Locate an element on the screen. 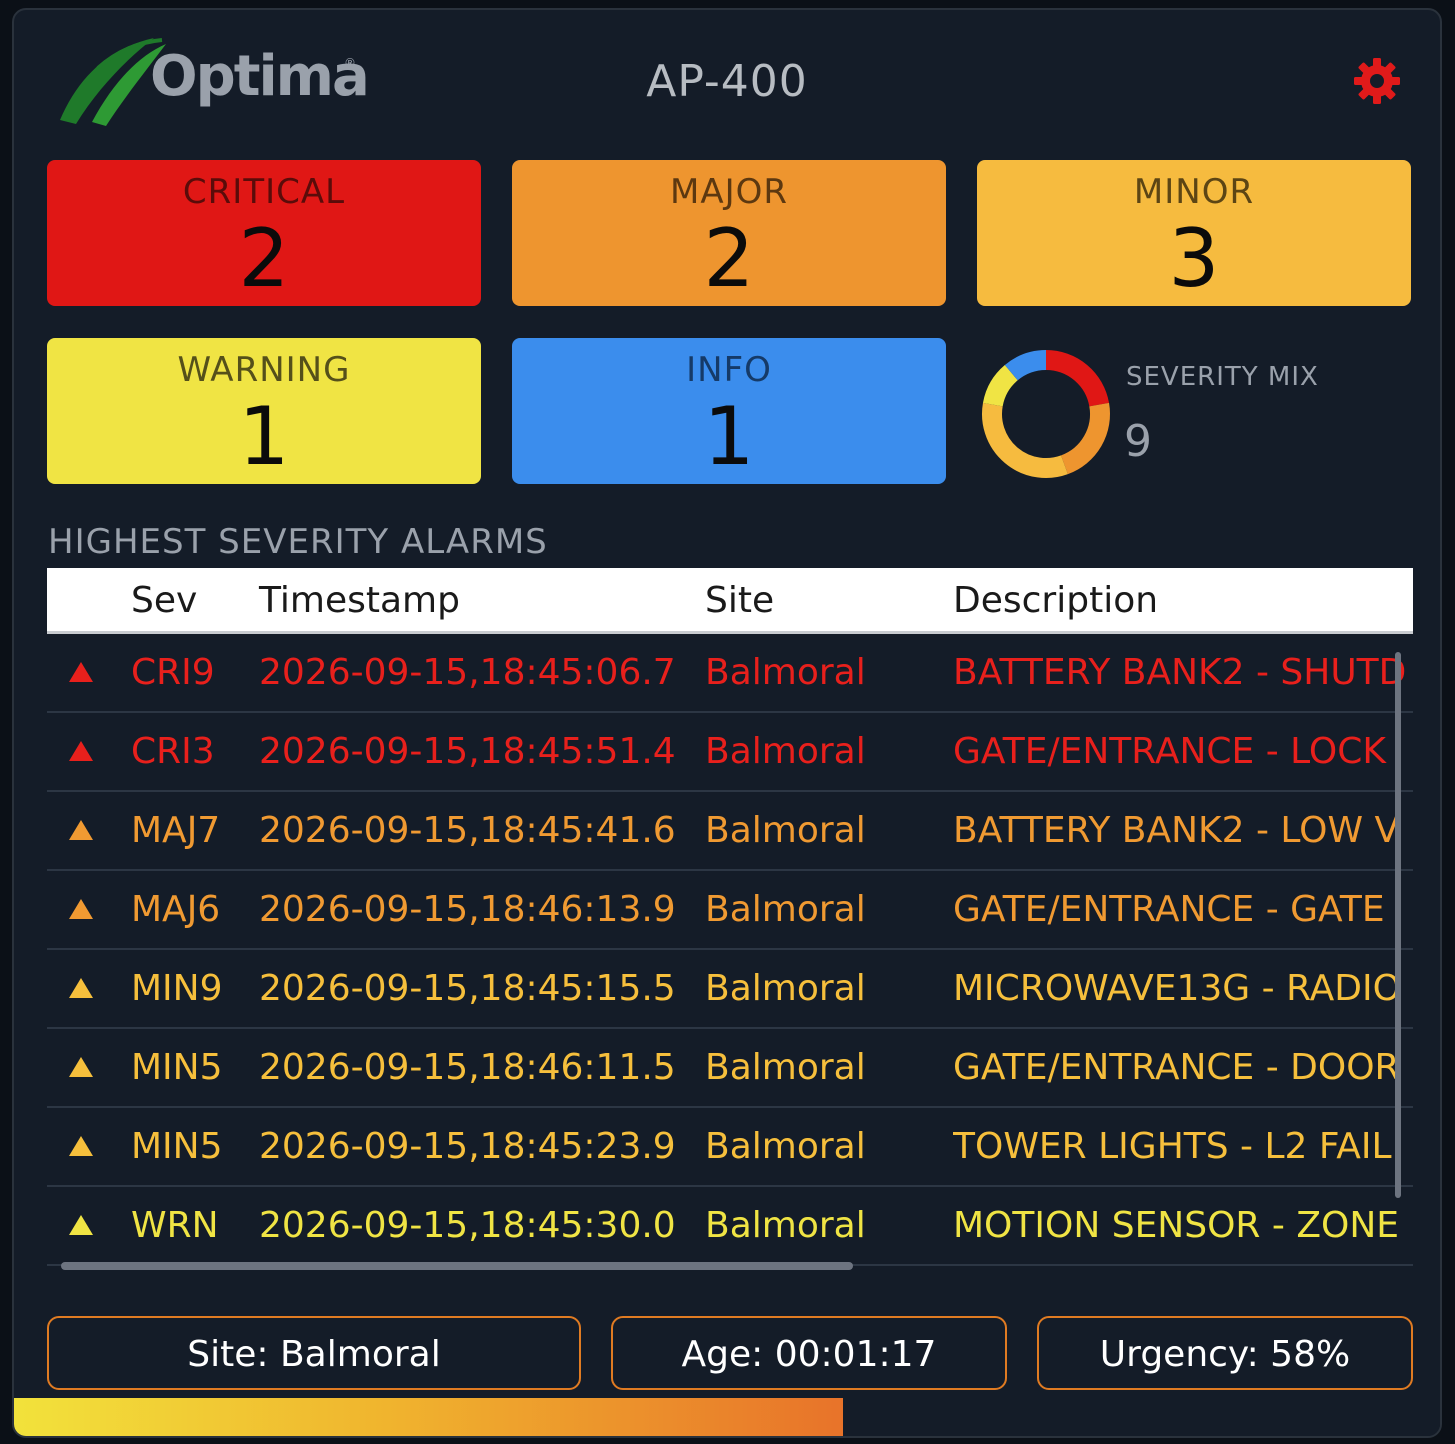 This screenshot has height=1444, width=1455. row-description: MICROWAVE13G - RADIO is located at coordinates (1177, 988).